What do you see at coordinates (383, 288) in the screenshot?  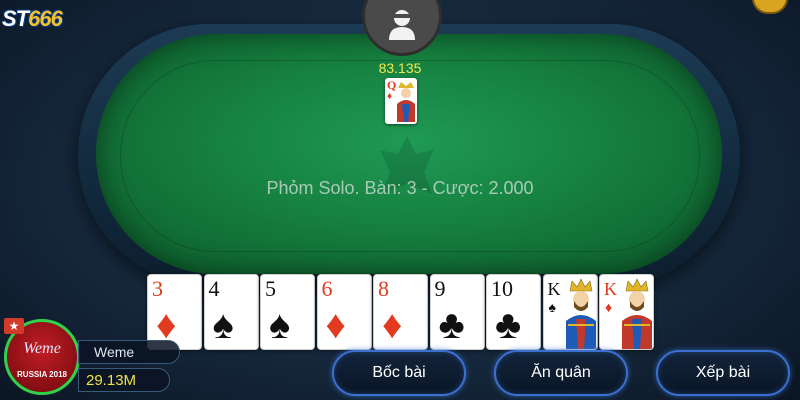 I see `card-rank: 8` at bounding box center [383, 288].